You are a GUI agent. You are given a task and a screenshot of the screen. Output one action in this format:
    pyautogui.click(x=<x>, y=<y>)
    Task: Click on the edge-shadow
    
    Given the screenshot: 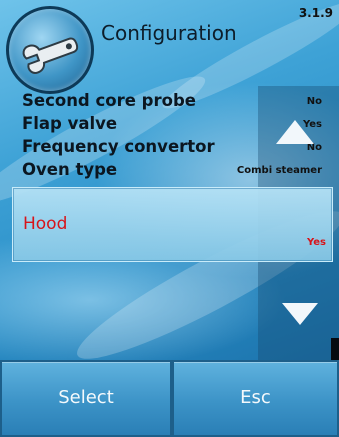 What is the action you would take?
    pyautogui.click(x=335, y=350)
    